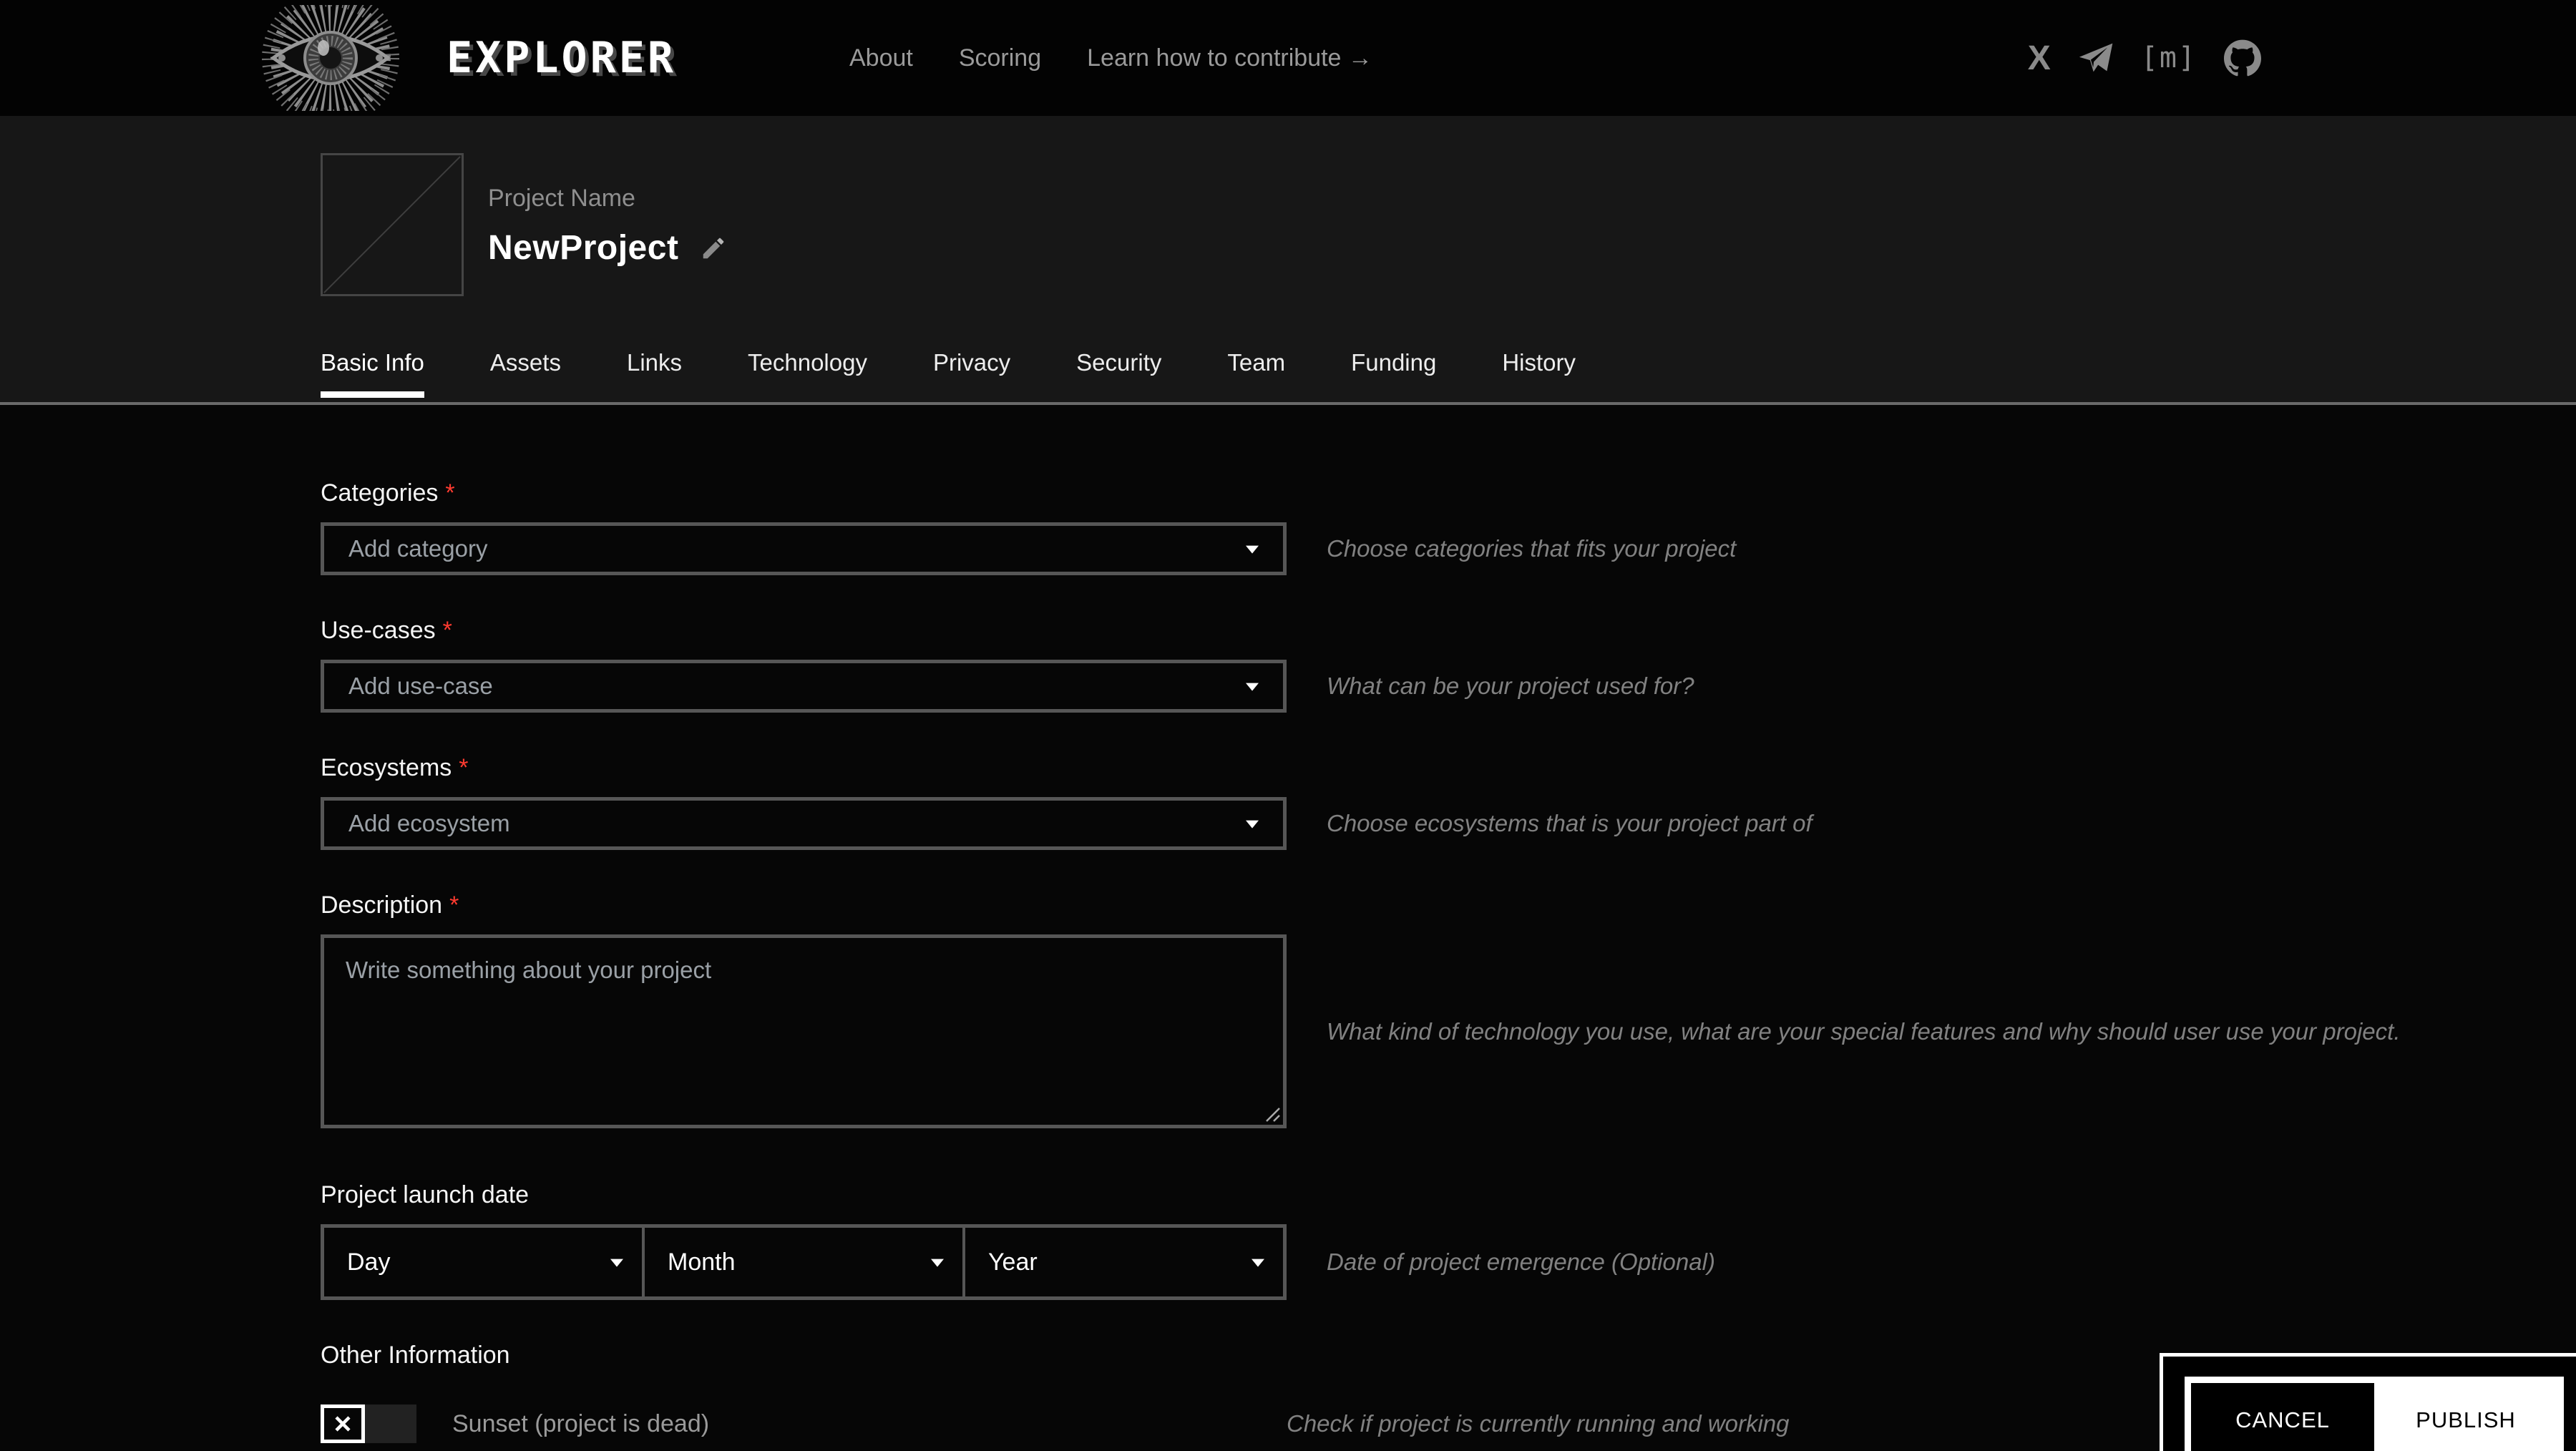 This screenshot has width=2576, height=1451. What do you see at coordinates (561, 58) in the screenshot?
I see `brand-wordmark: EXPLORER` at bounding box center [561, 58].